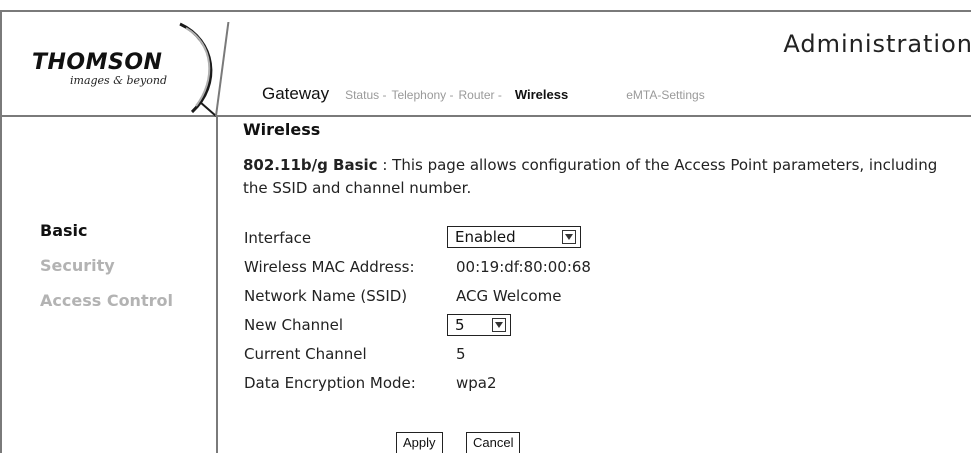  Describe the element at coordinates (63, 230) in the screenshot. I see `sidebar-item-basic: Basic` at that location.